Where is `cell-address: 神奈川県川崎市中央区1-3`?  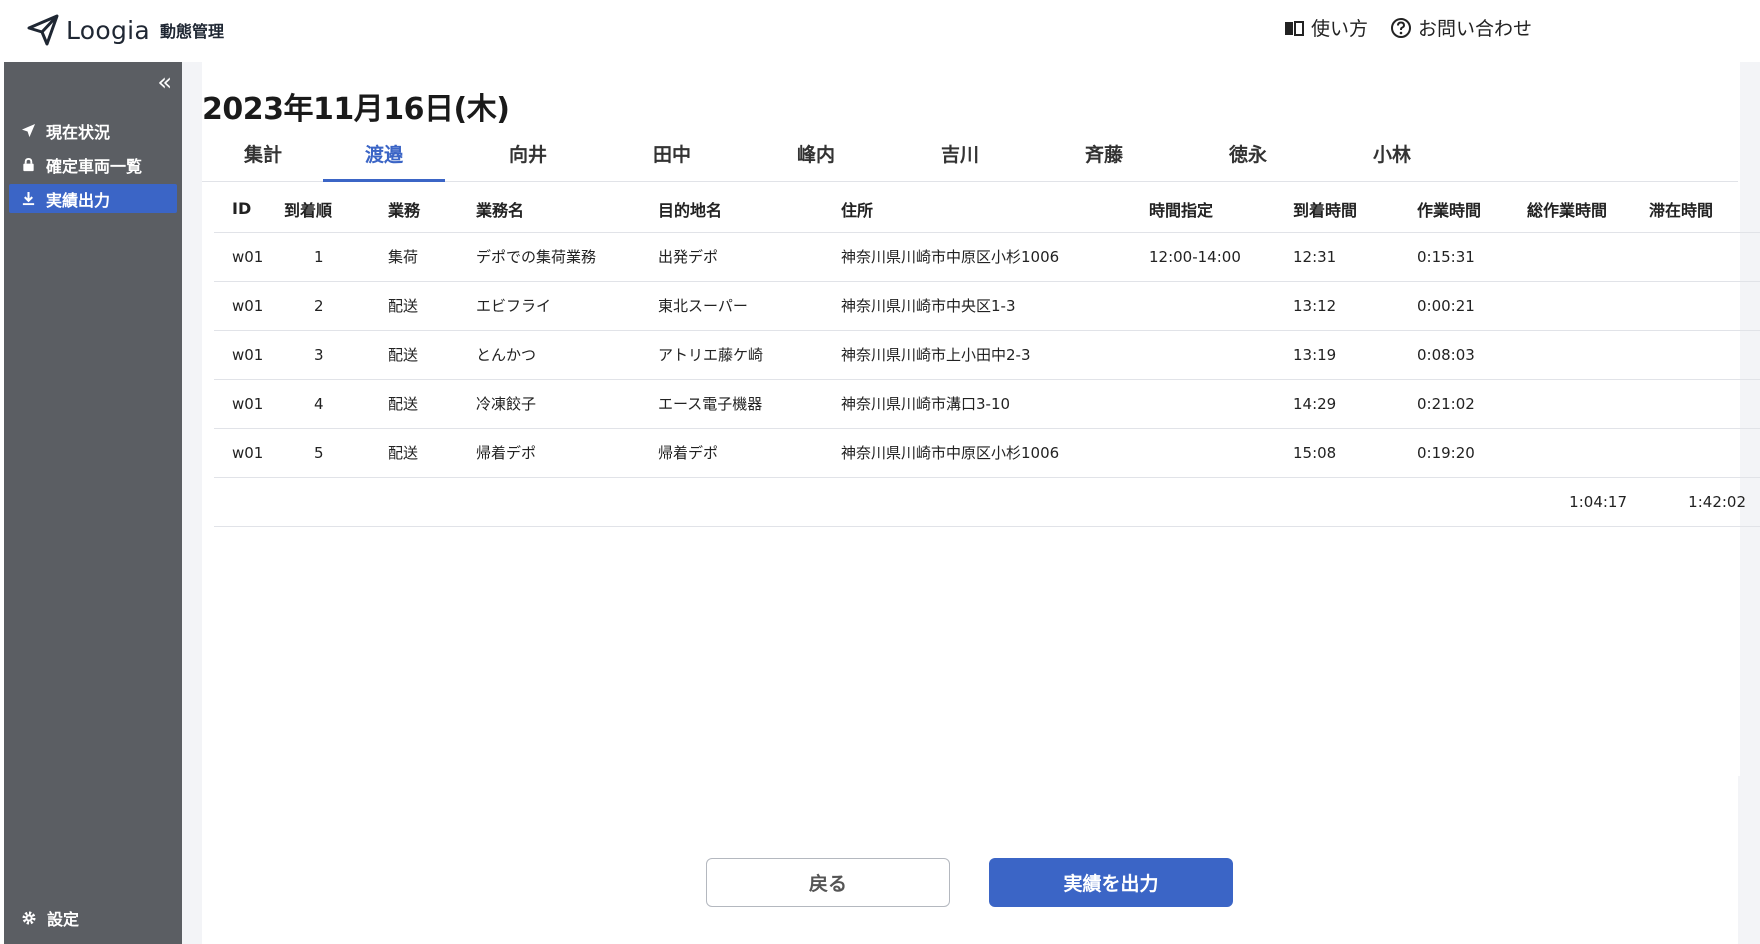 cell-address: 神奈川県川崎市中央区1-3 is located at coordinates (995, 306).